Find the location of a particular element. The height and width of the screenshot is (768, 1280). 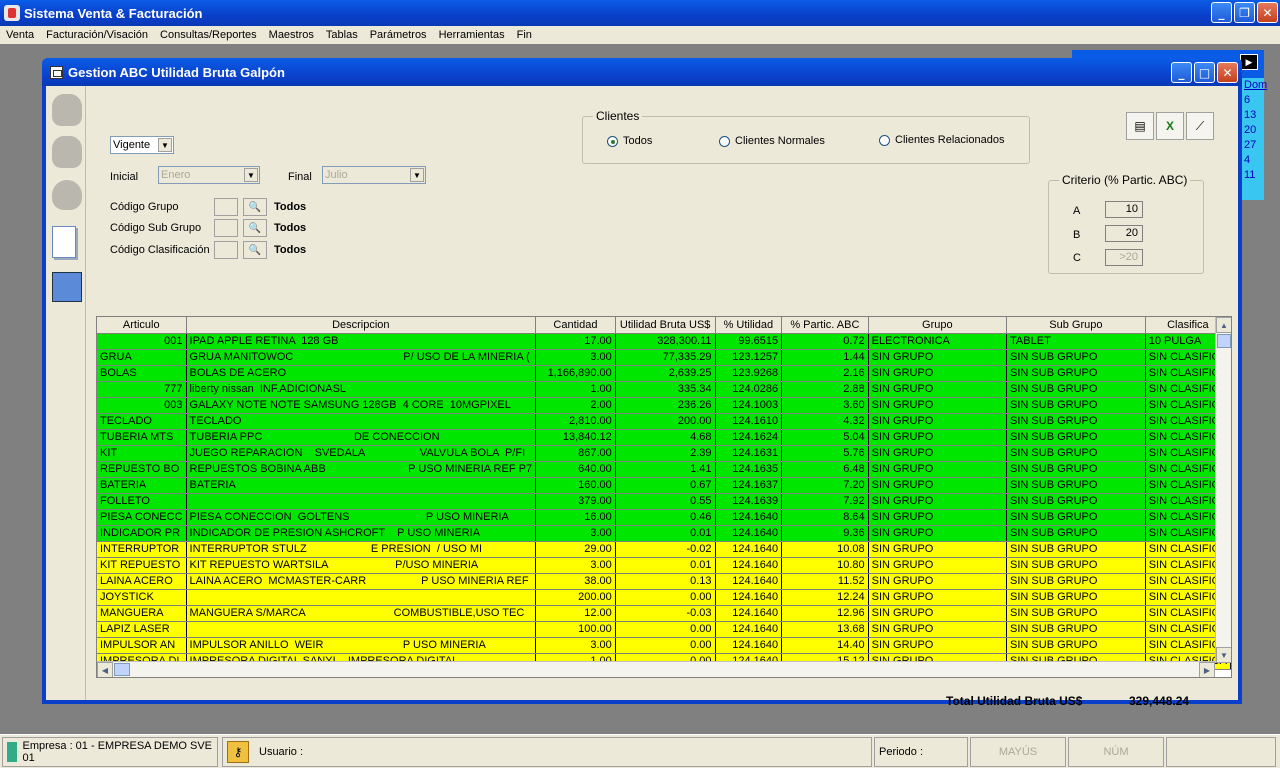

cell-cantidad: 29.00 is located at coordinates (575, 549).